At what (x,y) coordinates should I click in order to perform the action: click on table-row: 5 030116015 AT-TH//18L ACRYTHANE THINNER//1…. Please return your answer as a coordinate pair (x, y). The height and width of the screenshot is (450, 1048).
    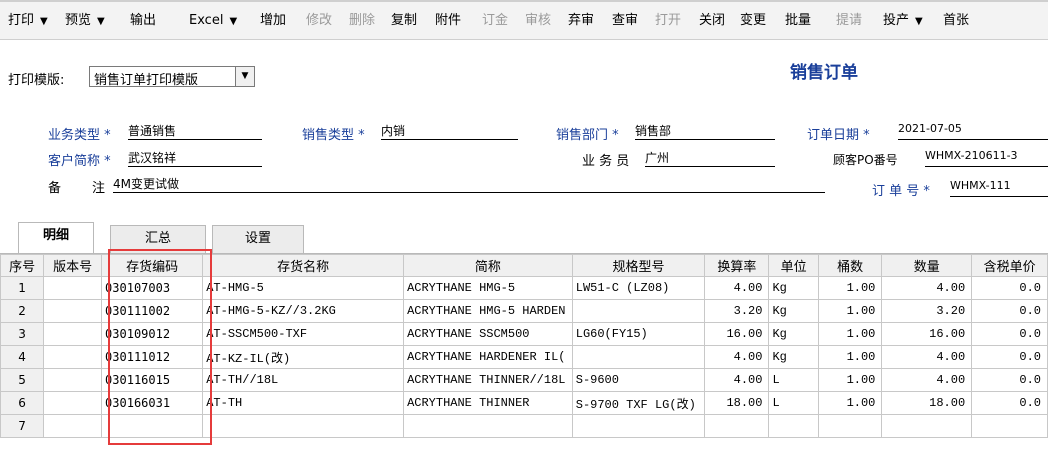
    Looking at the image, I should click on (524, 380).